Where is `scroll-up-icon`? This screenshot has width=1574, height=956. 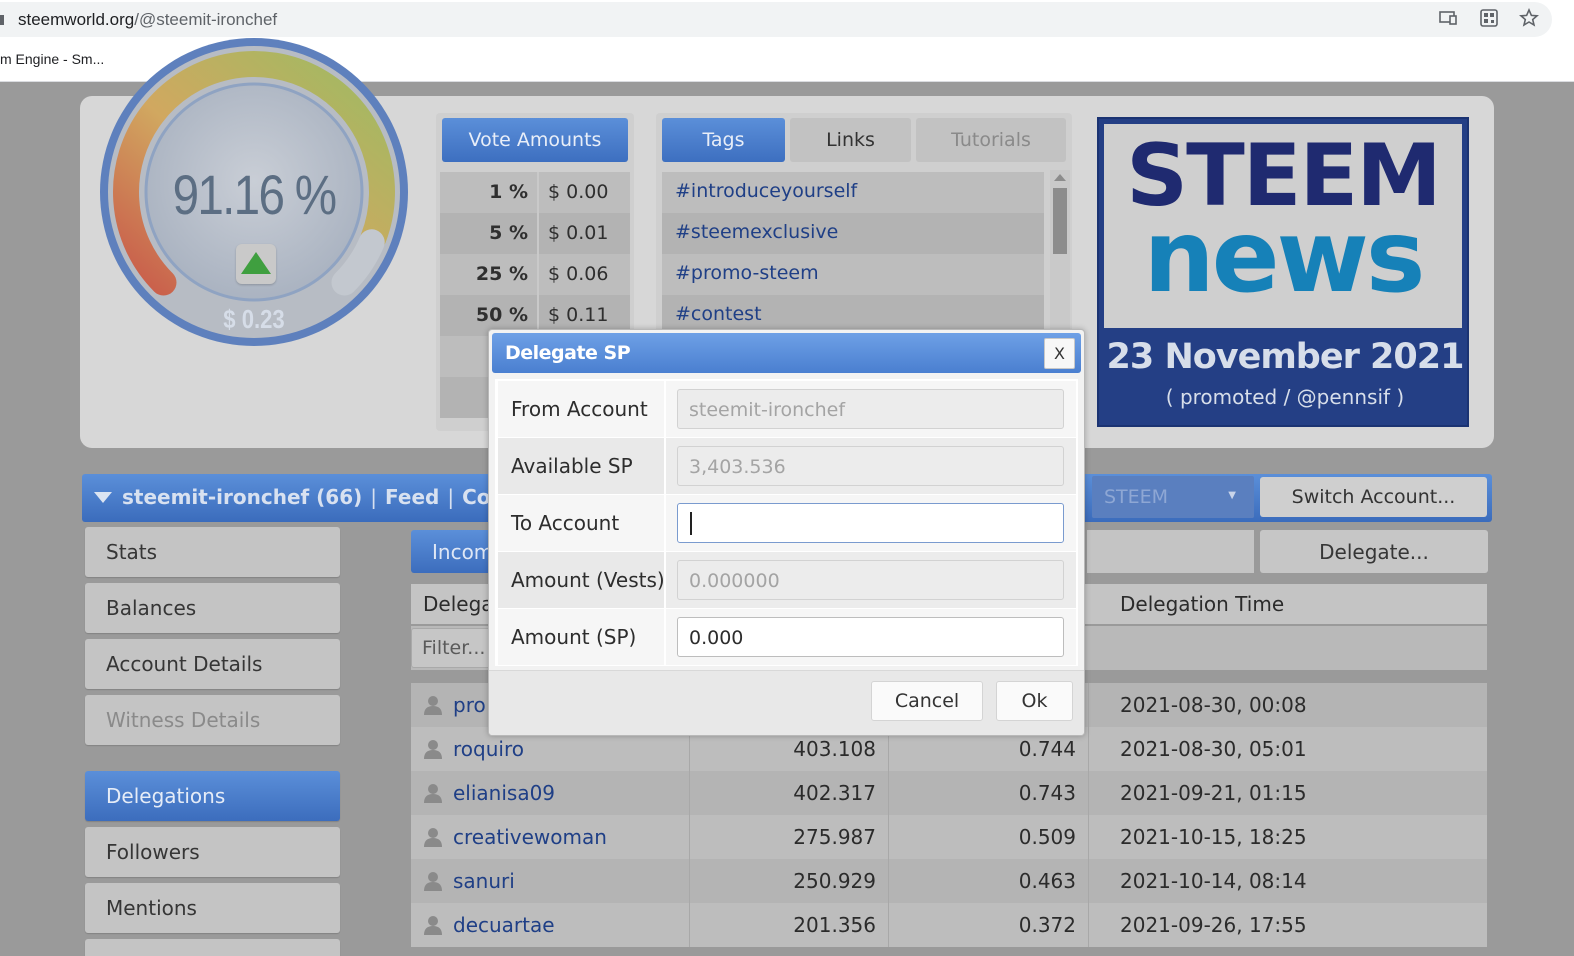 scroll-up-icon is located at coordinates (1060, 177).